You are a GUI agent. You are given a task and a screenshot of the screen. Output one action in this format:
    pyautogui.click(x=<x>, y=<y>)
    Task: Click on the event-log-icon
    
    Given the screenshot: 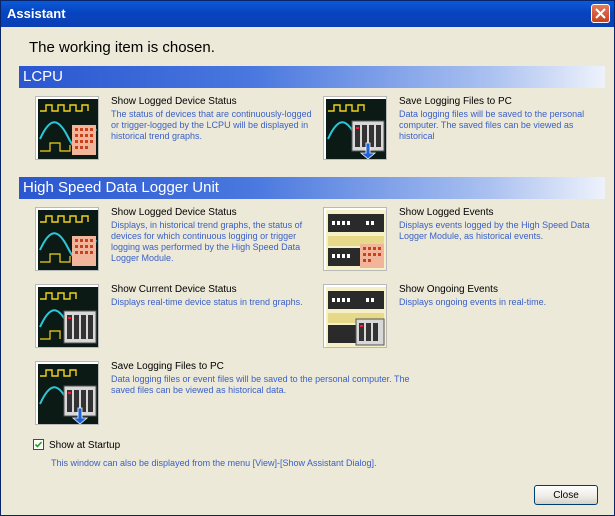 What is the action you would take?
    pyautogui.click(x=355, y=239)
    